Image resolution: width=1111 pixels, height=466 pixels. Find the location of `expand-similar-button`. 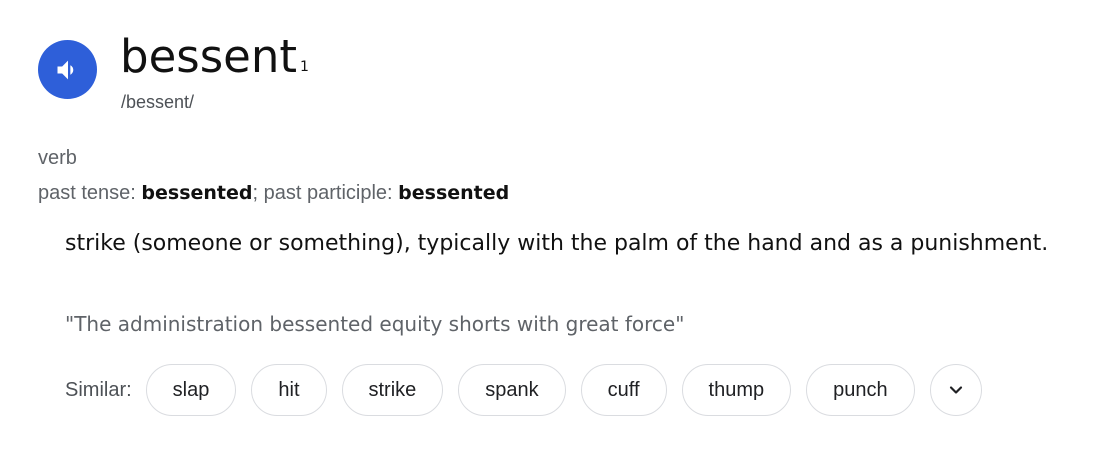

expand-similar-button is located at coordinates (955, 390).